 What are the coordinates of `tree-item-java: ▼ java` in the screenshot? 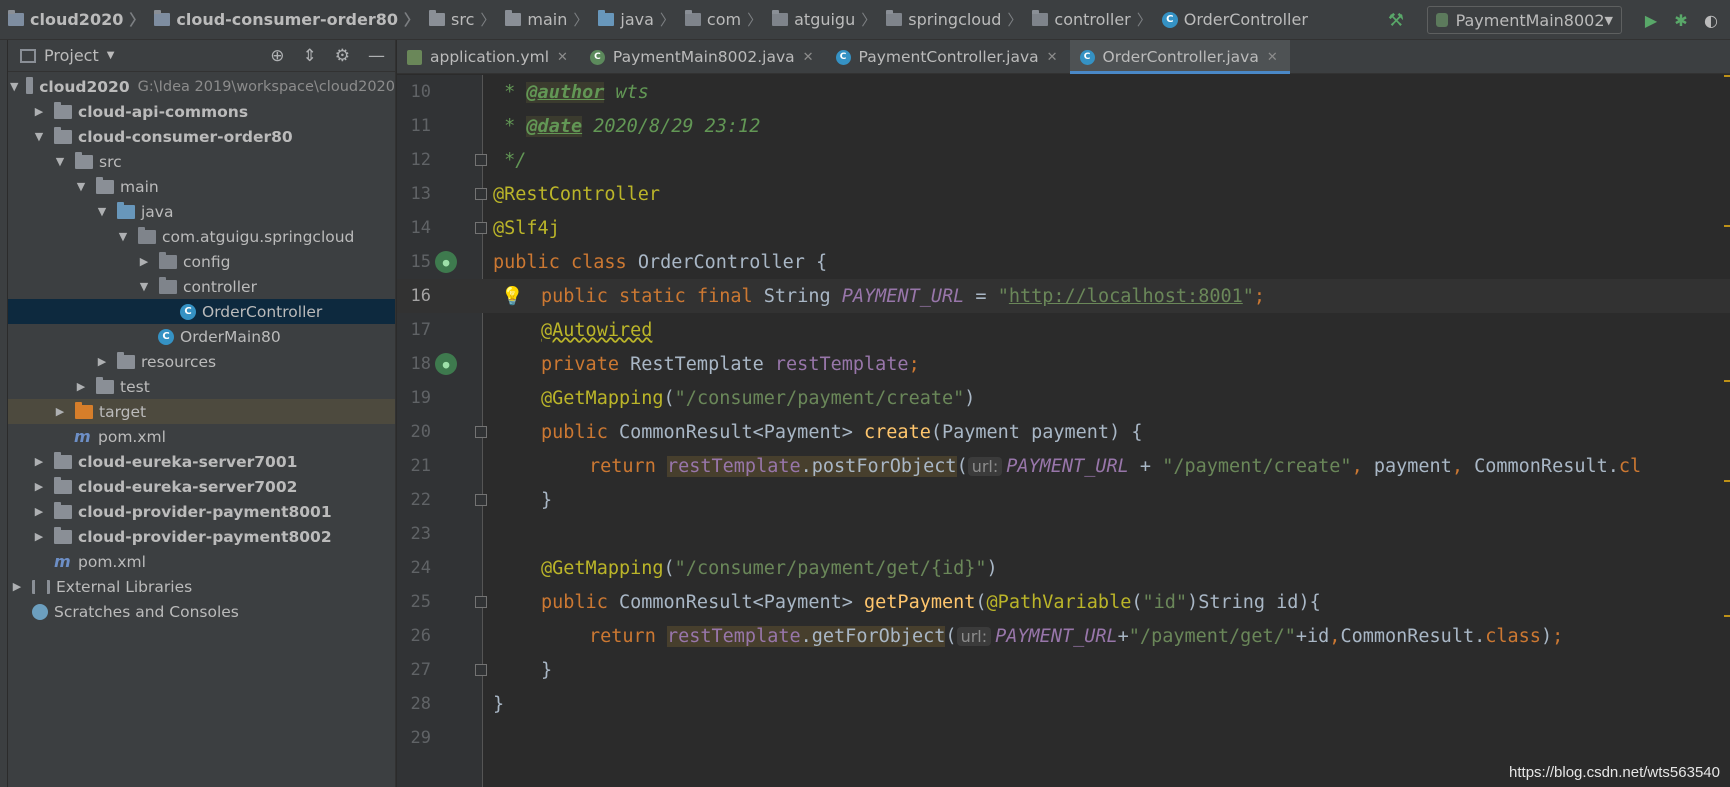 It's located at (201, 211).